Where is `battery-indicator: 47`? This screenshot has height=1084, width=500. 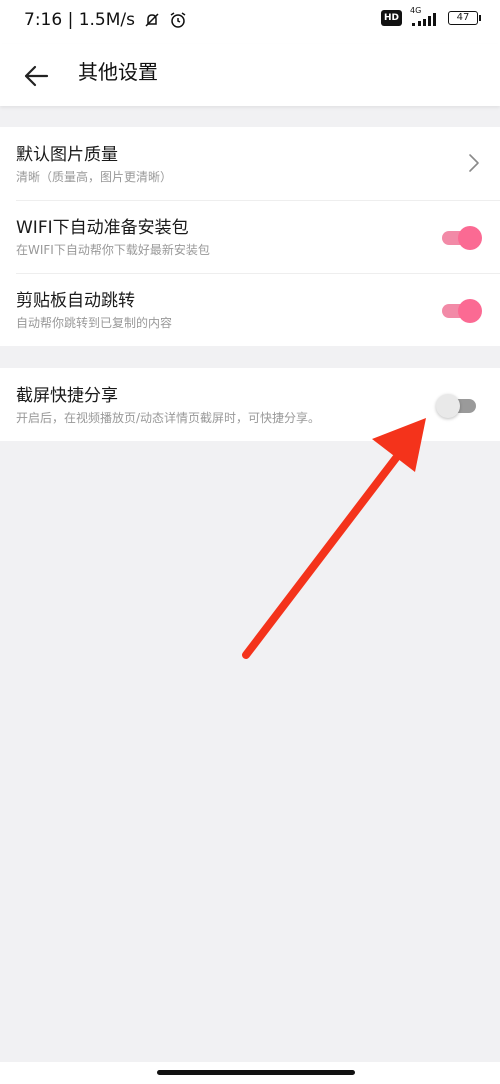 battery-indicator: 47 is located at coordinates (464, 18).